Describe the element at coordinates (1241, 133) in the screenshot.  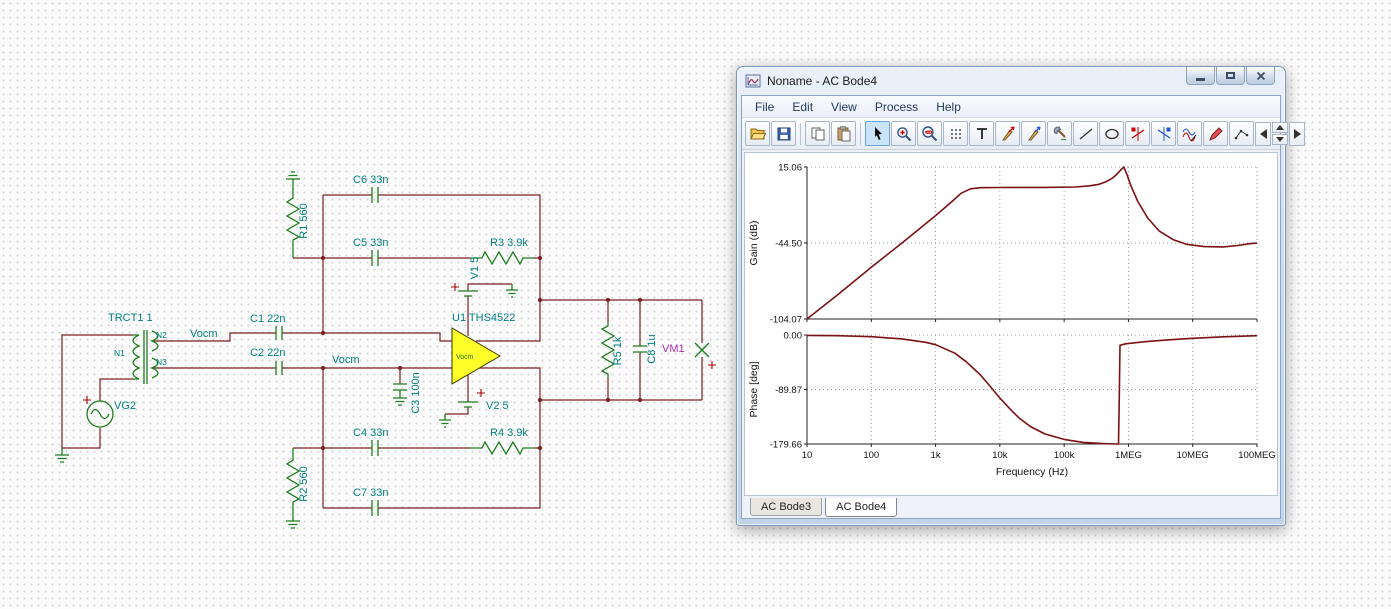
I see `polyline-button` at that location.